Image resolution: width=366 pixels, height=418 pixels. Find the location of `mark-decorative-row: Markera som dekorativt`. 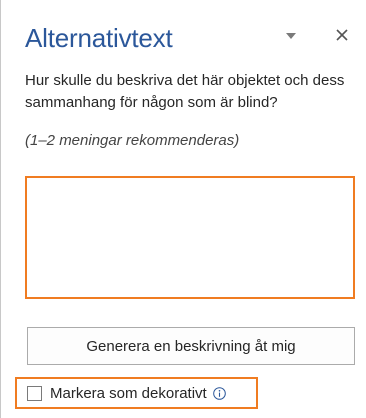

mark-decorative-row: Markera som dekorativt is located at coordinates (136, 393).